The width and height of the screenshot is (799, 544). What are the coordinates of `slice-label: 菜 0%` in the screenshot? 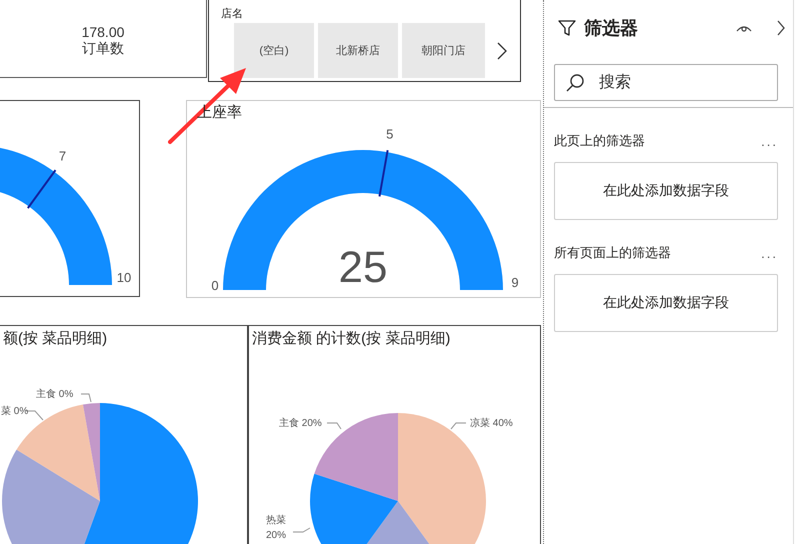 It's located at (14, 411).